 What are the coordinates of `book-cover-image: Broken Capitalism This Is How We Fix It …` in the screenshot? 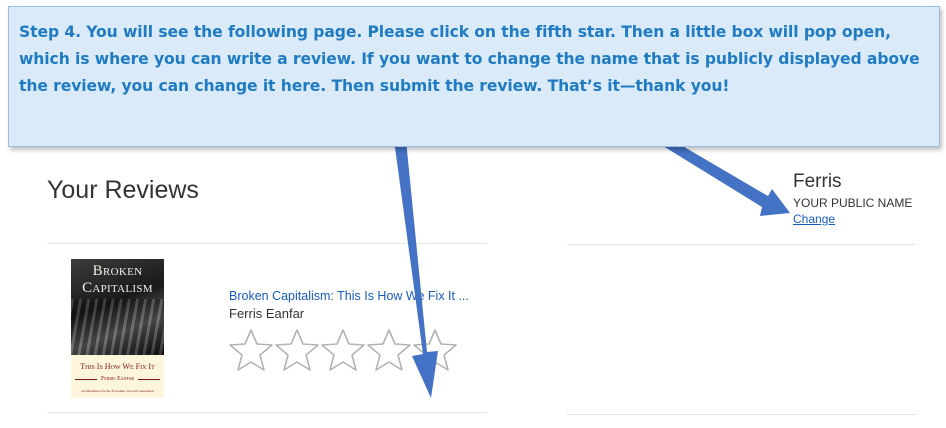 It's located at (117, 328).